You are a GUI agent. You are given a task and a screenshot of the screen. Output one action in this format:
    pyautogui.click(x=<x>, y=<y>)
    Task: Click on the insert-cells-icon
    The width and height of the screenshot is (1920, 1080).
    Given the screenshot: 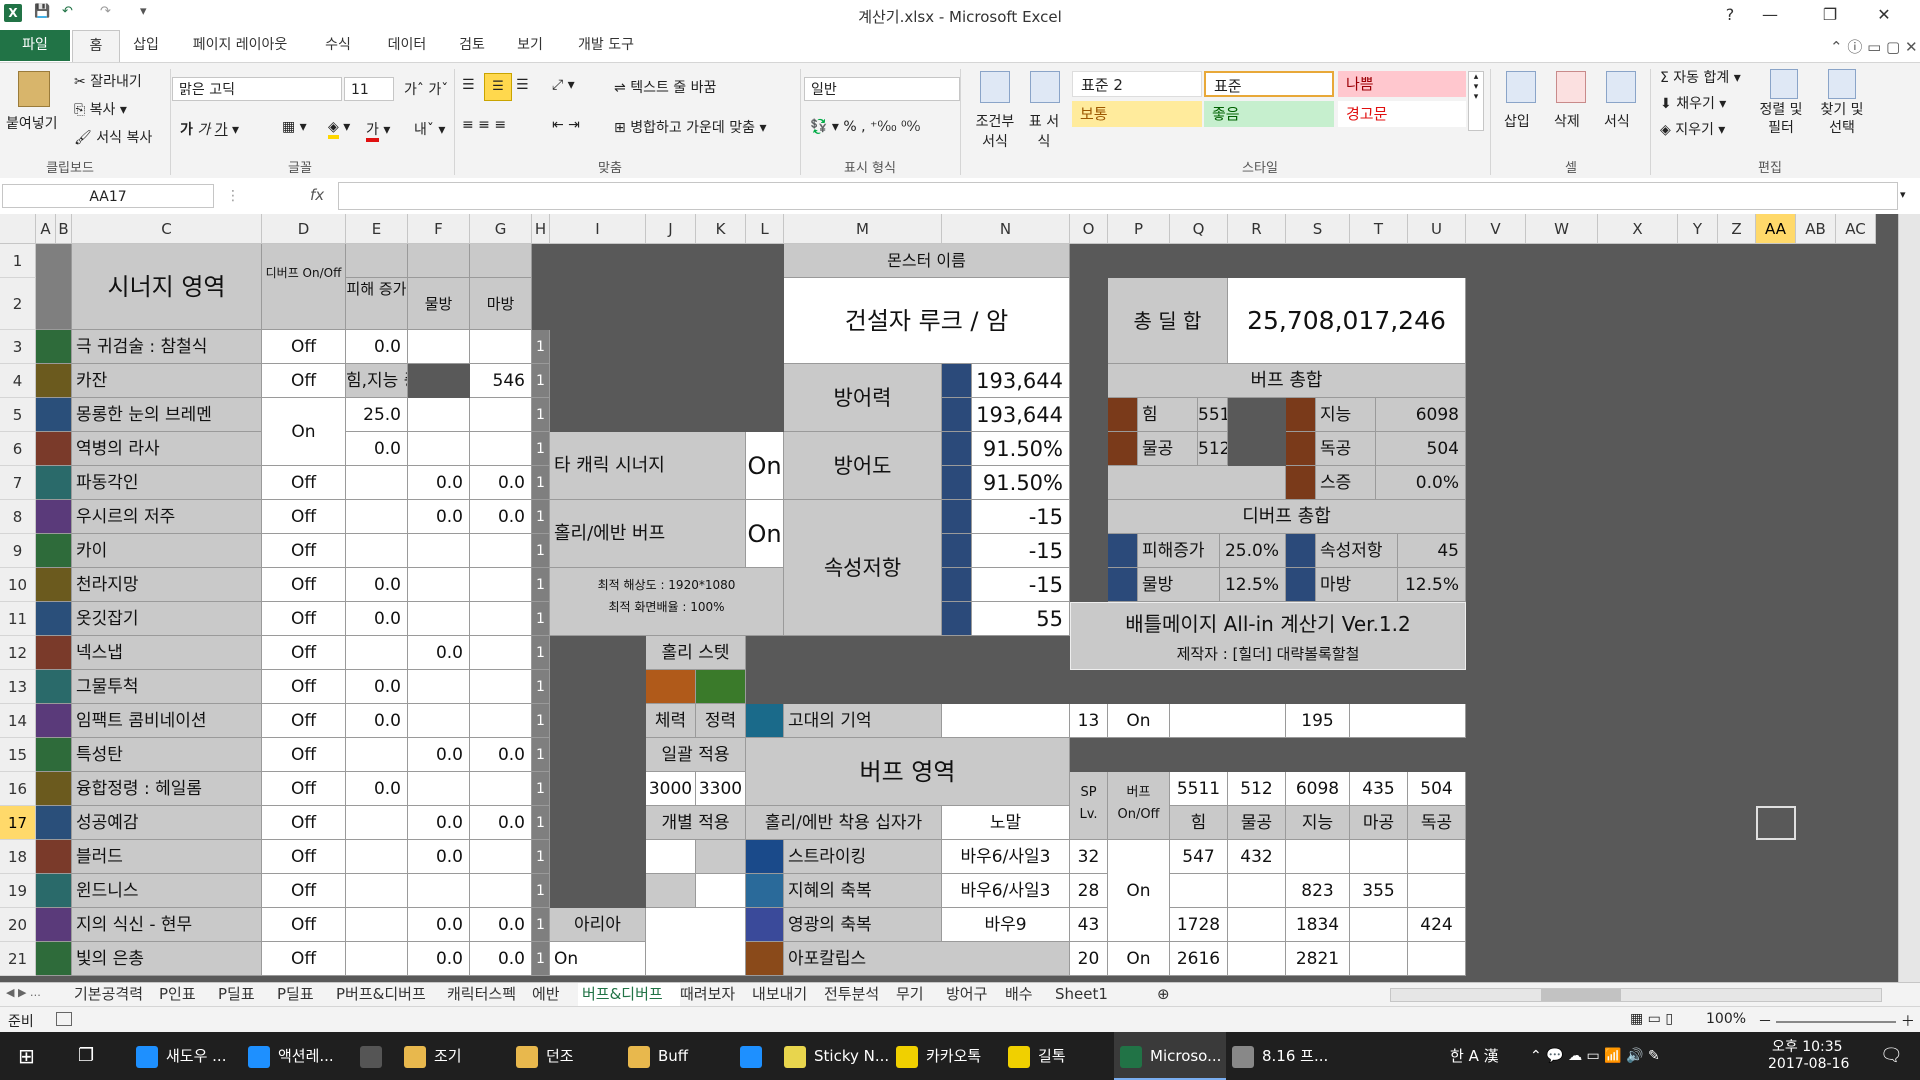 What is the action you would take?
    pyautogui.click(x=1521, y=87)
    